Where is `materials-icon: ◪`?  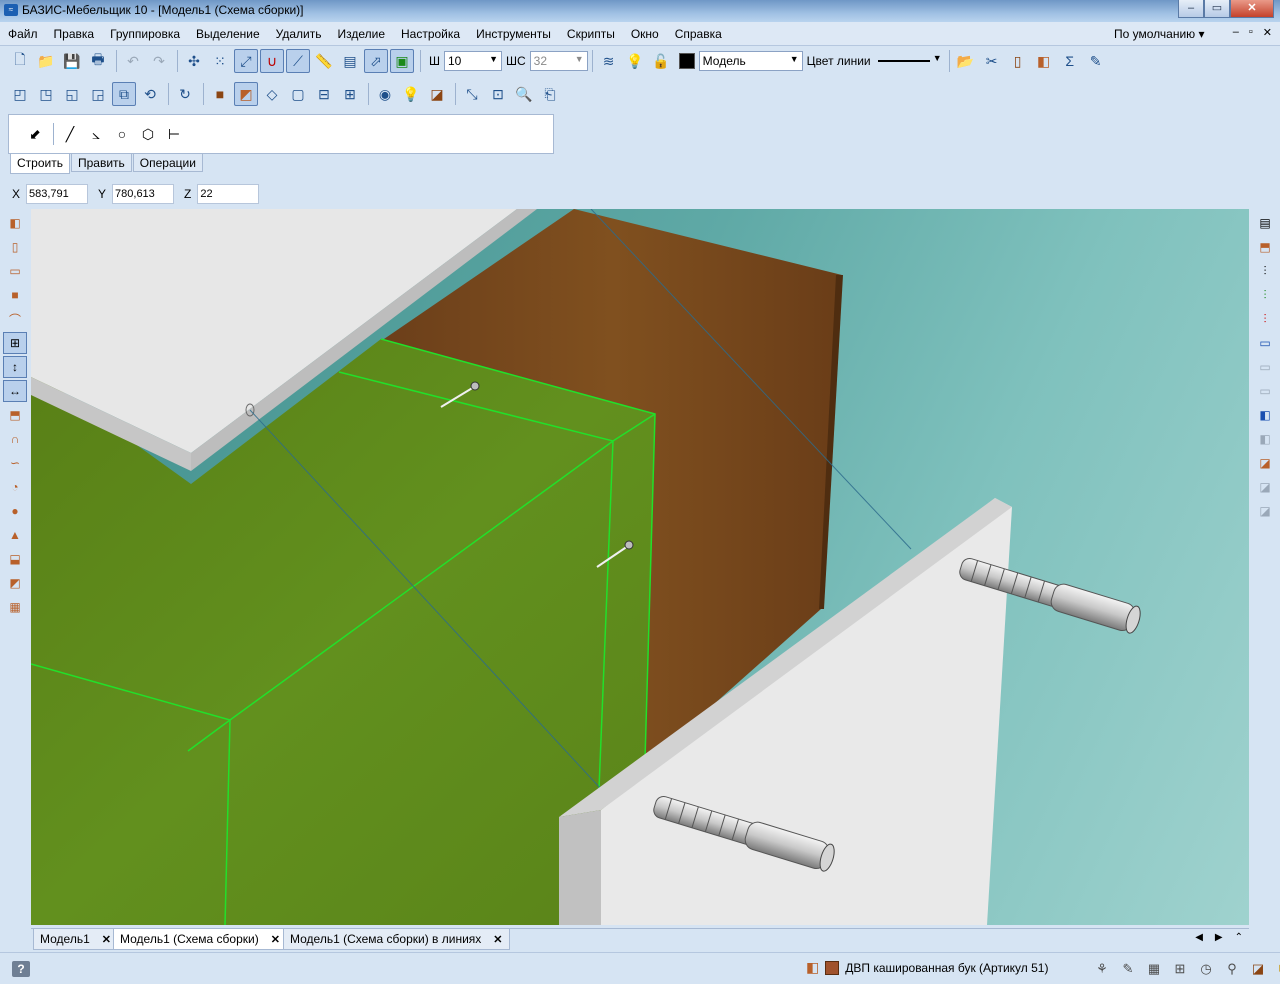 materials-icon: ◪ is located at coordinates (437, 94).